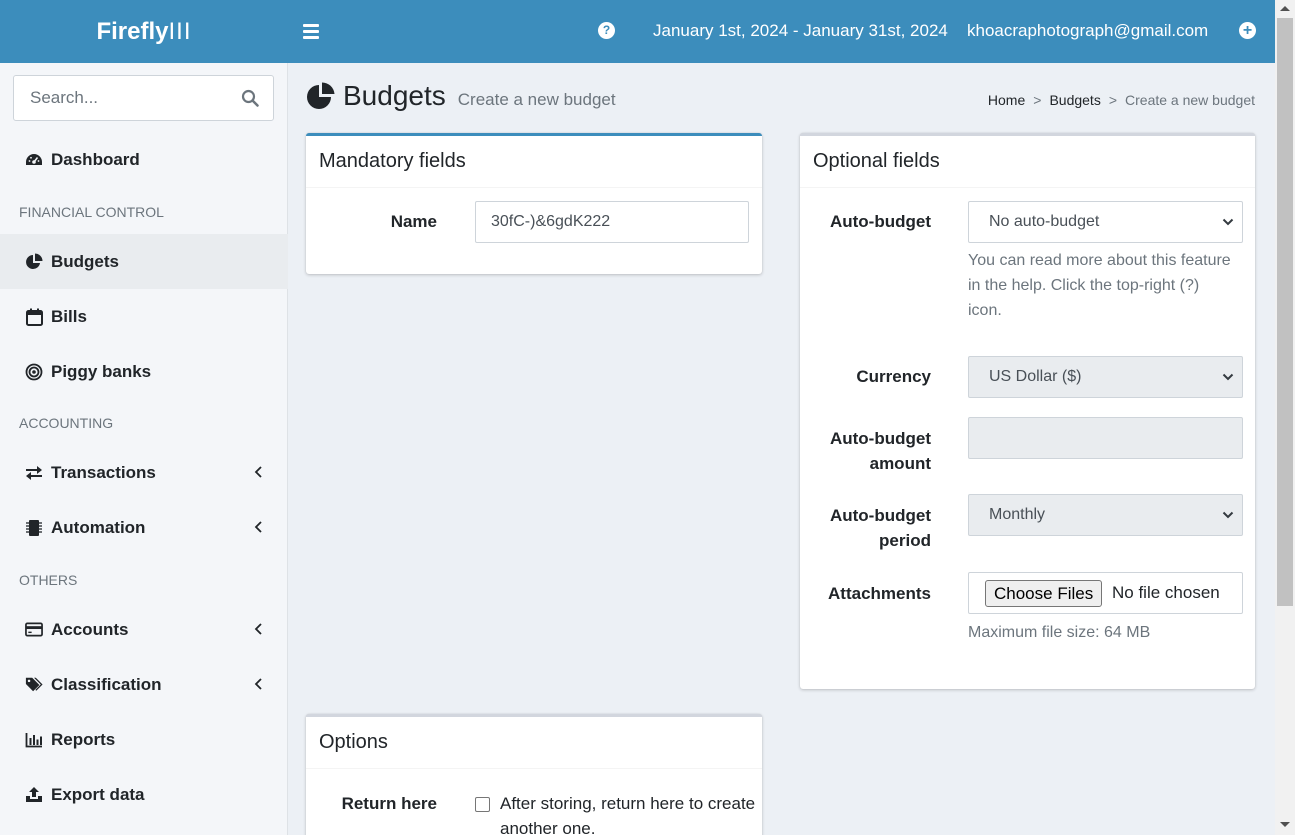 The height and width of the screenshot is (835, 1295). I want to click on currency-selected-value: US Dollar ($), so click(1035, 376).